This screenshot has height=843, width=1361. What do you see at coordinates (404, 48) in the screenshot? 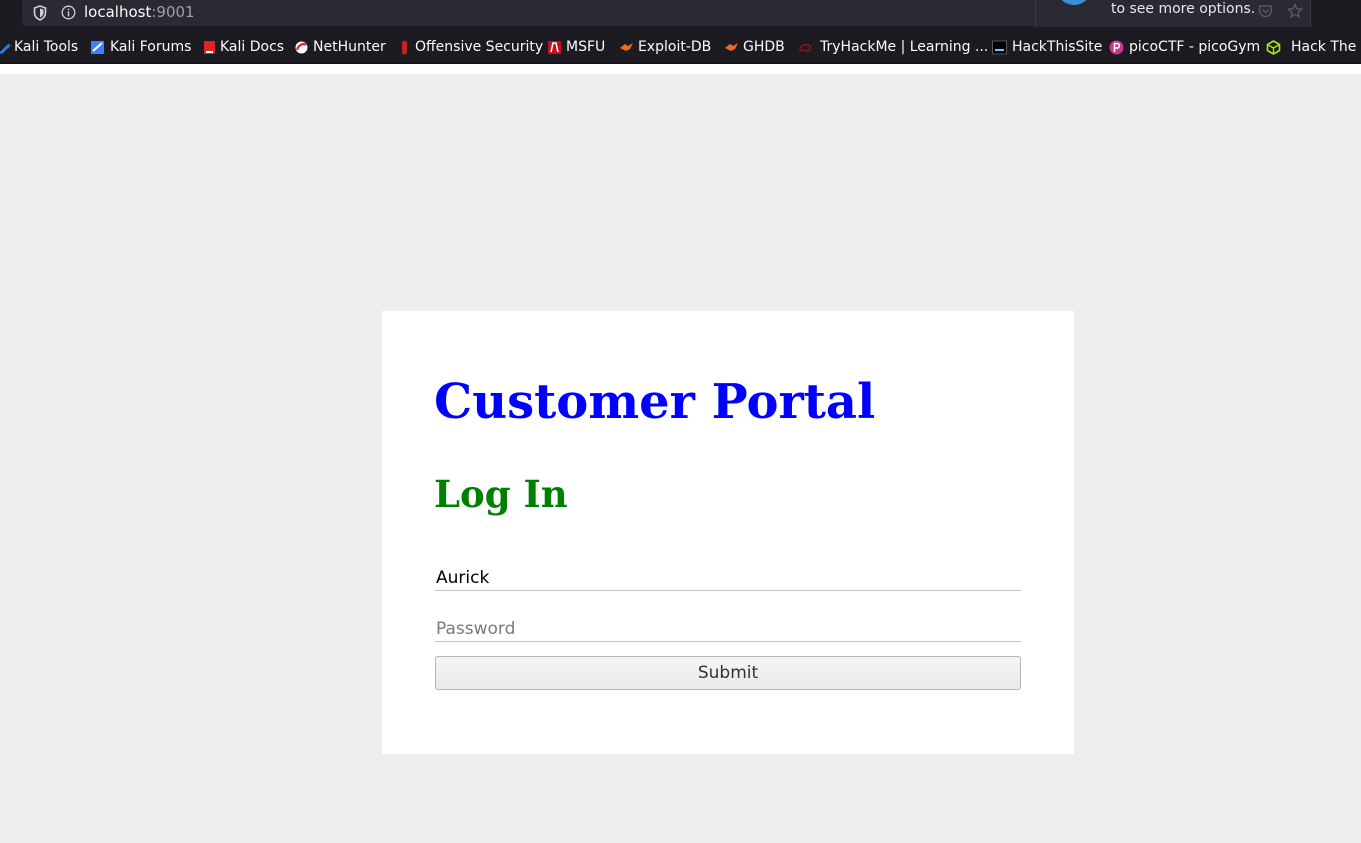
I see `offsec-icon` at bounding box center [404, 48].